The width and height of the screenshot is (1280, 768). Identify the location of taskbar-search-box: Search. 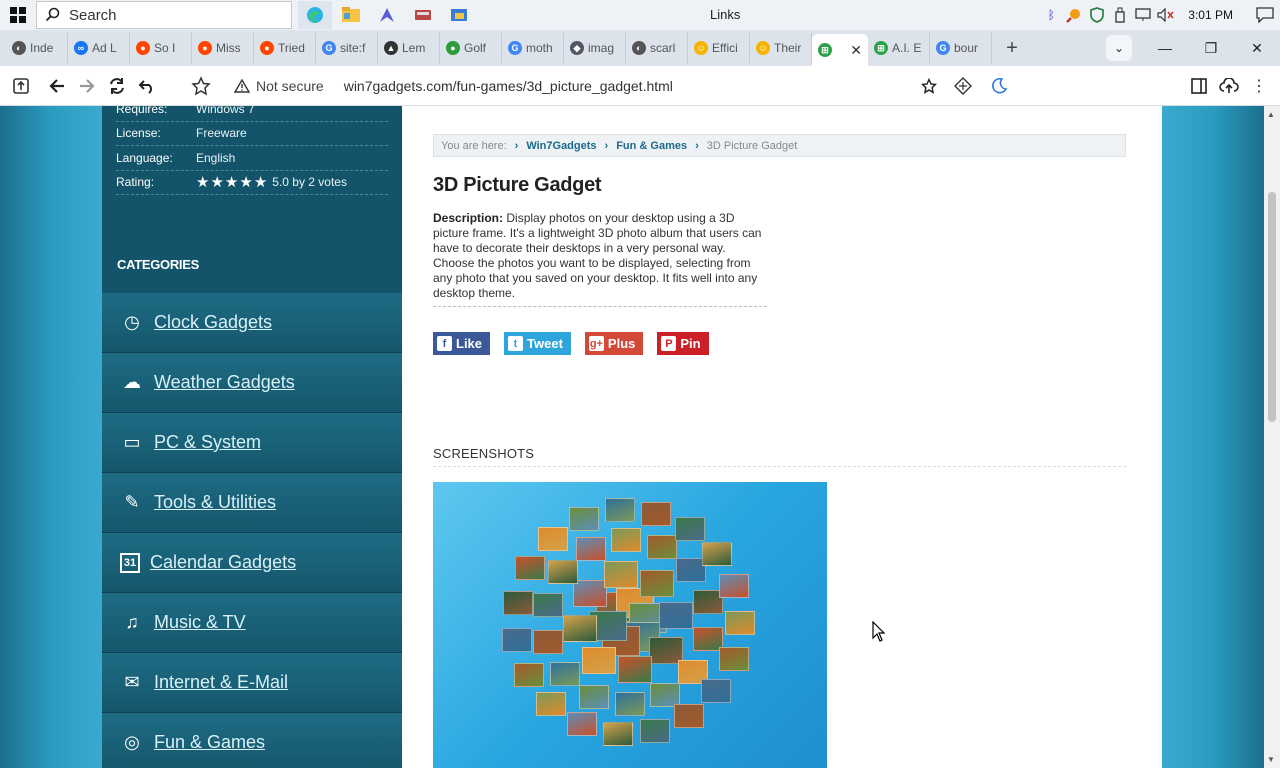
(164, 15).